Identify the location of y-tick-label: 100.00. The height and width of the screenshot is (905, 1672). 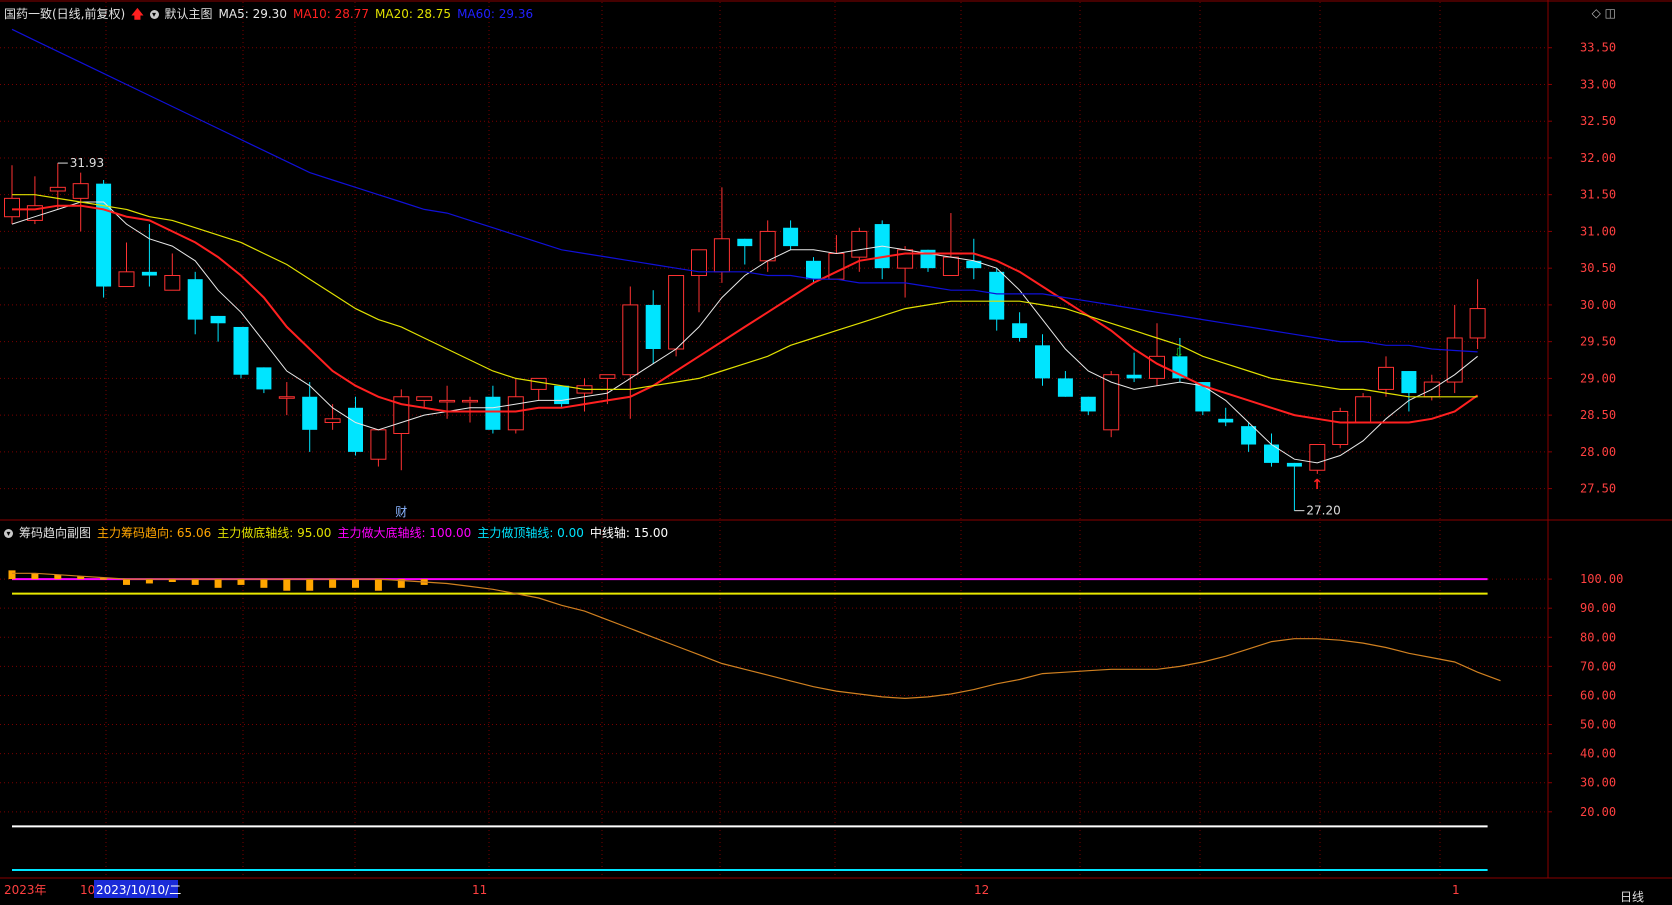
(1601, 579).